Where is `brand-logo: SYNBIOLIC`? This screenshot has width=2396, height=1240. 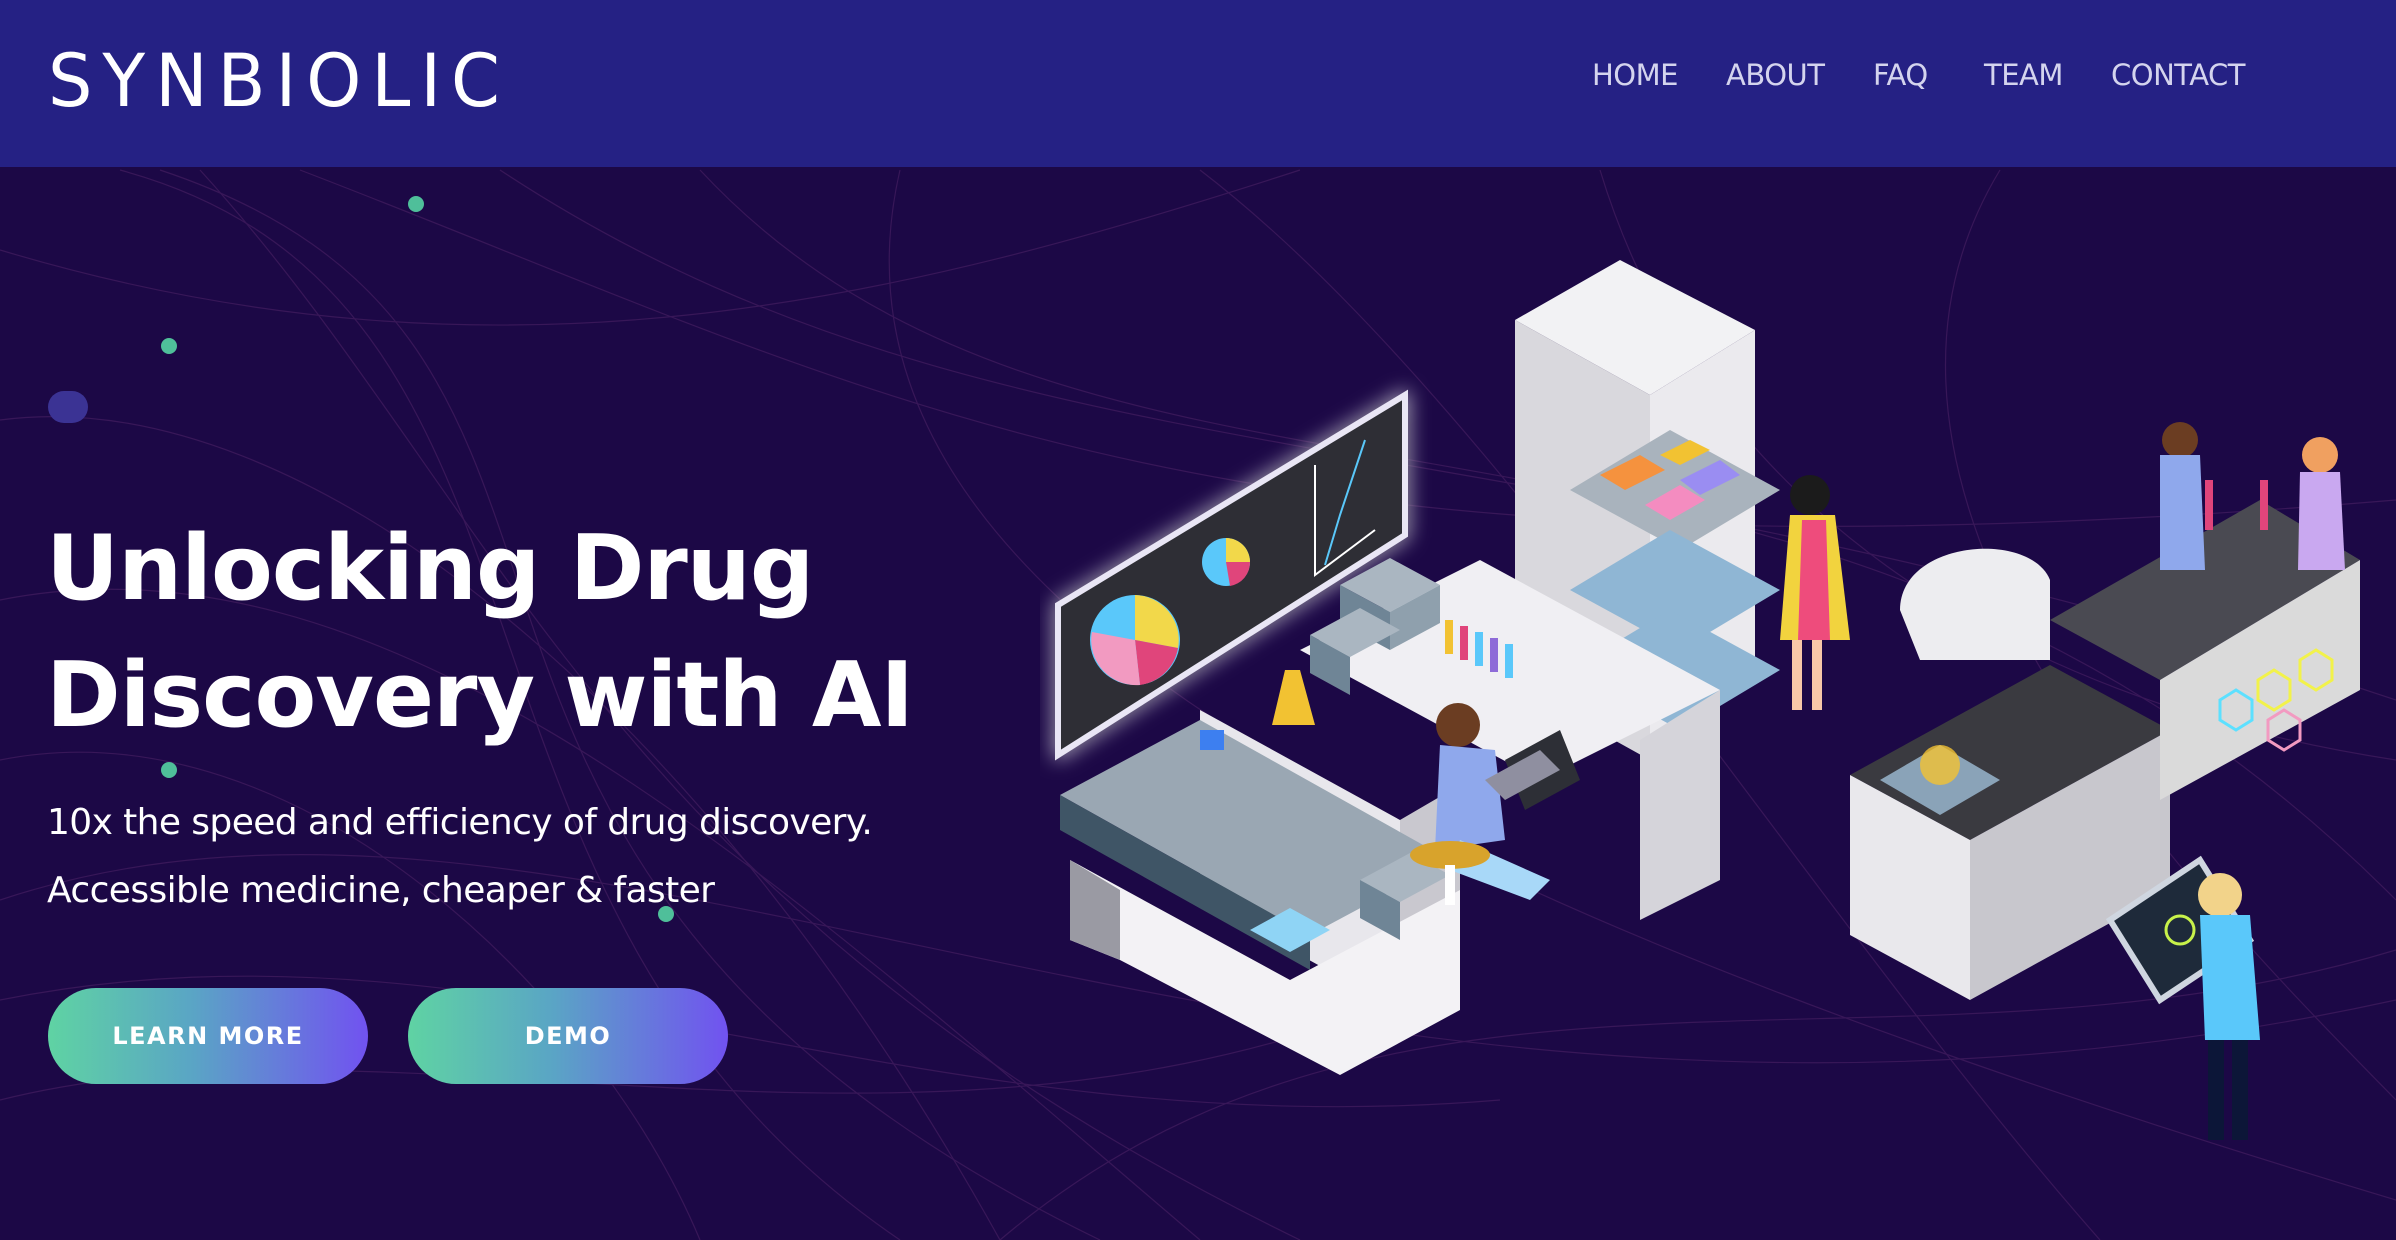 brand-logo: SYNBIOLIC is located at coordinates (279, 81).